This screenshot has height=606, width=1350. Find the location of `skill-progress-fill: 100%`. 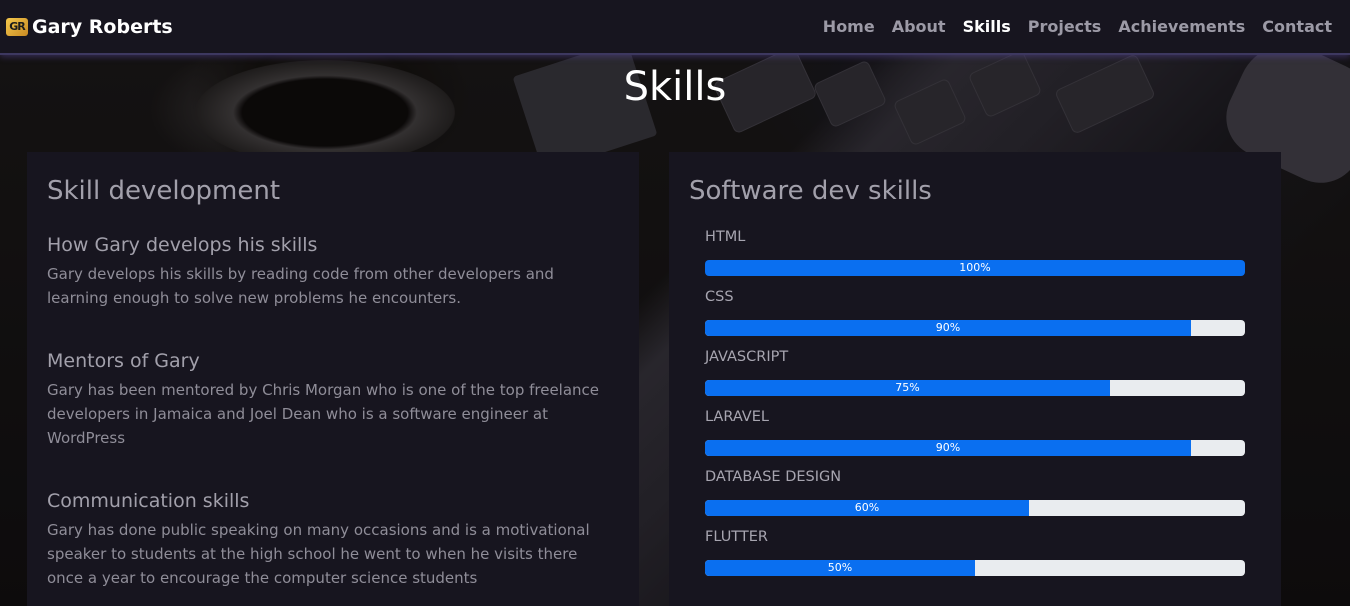

skill-progress-fill: 100% is located at coordinates (975, 268).